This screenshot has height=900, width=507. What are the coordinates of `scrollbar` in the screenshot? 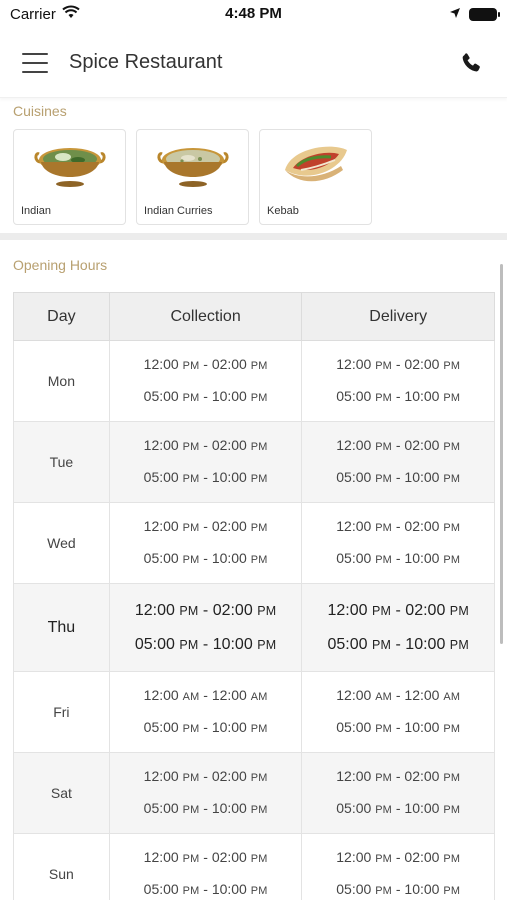 It's located at (501, 454).